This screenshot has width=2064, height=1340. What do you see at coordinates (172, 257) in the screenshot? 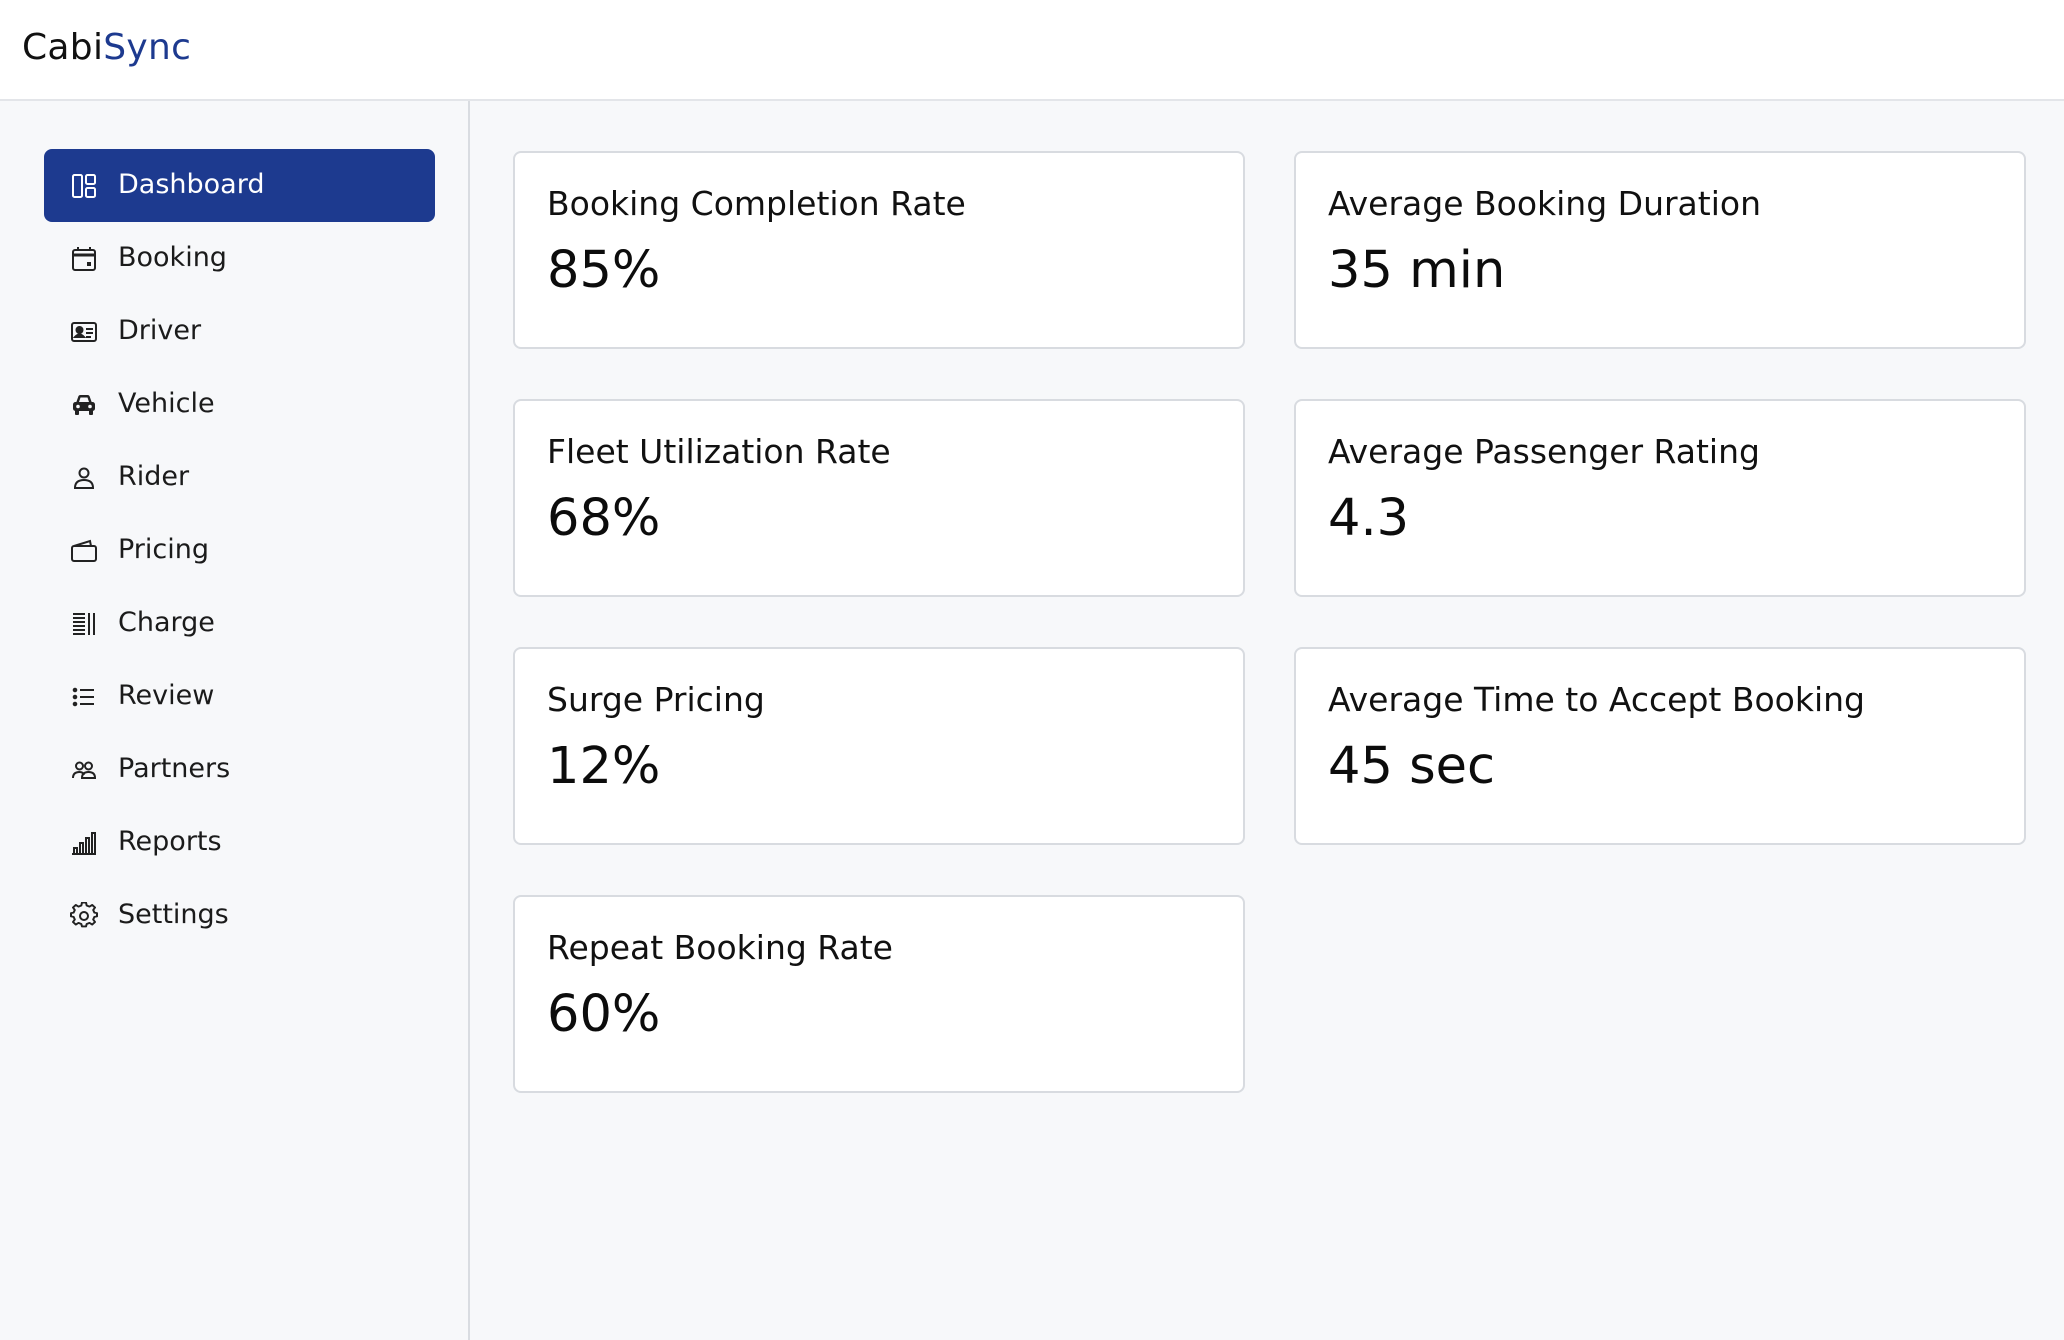
I see `sidebar-item-label: Booking` at bounding box center [172, 257].